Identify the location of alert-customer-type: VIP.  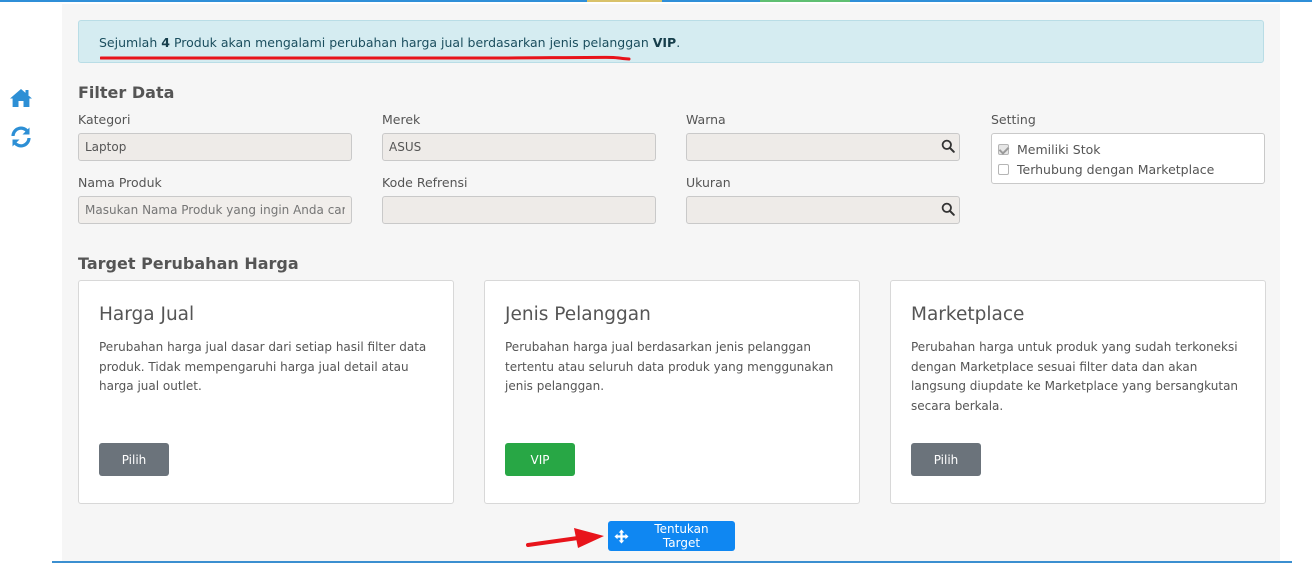
(664, 42).